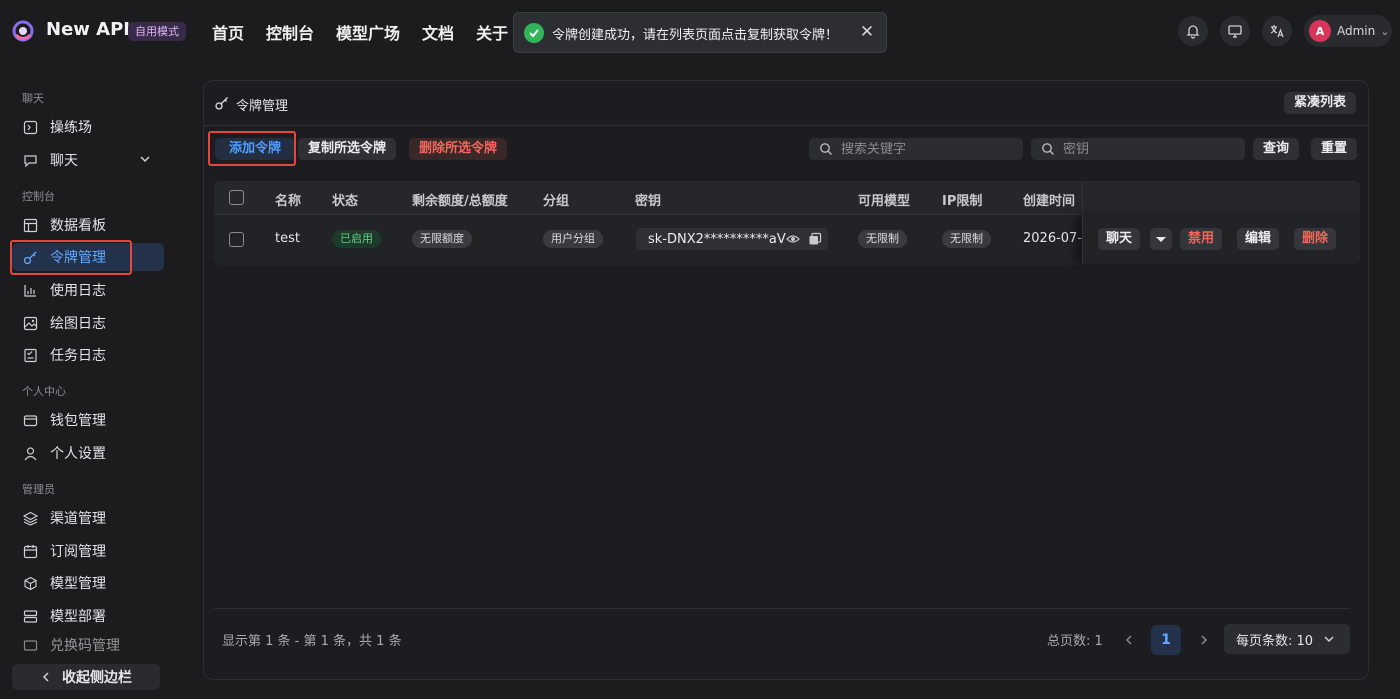  What do you see at coordinates (88, 551) in the screenshot?
I see `sidebar-item-subscriptions: 订阅管理` at bounding box center [88, 551].